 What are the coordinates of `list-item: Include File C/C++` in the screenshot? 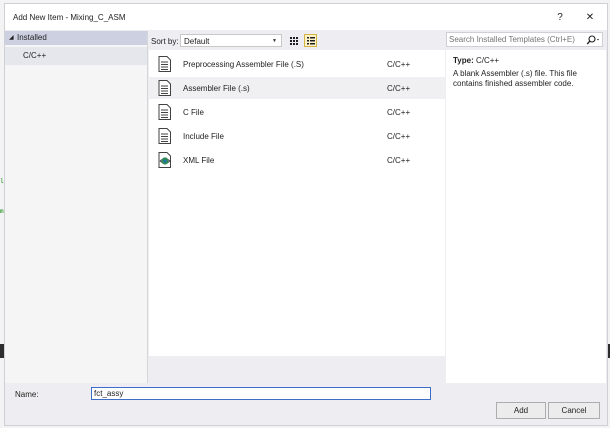 It's located at (297, 136).